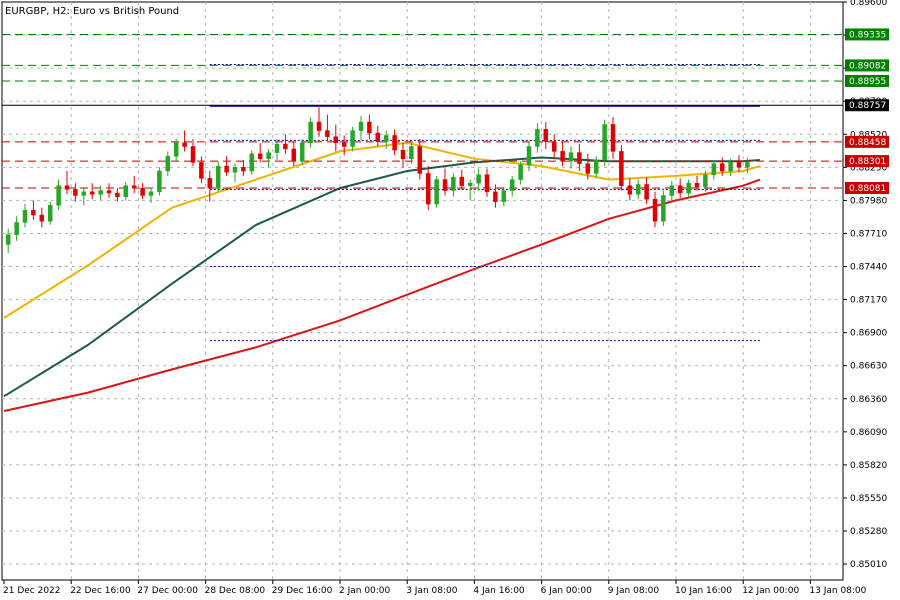 The image size is (900, 600). I want to click on level-price-tag-label: 0.88757, so click(867, 106).